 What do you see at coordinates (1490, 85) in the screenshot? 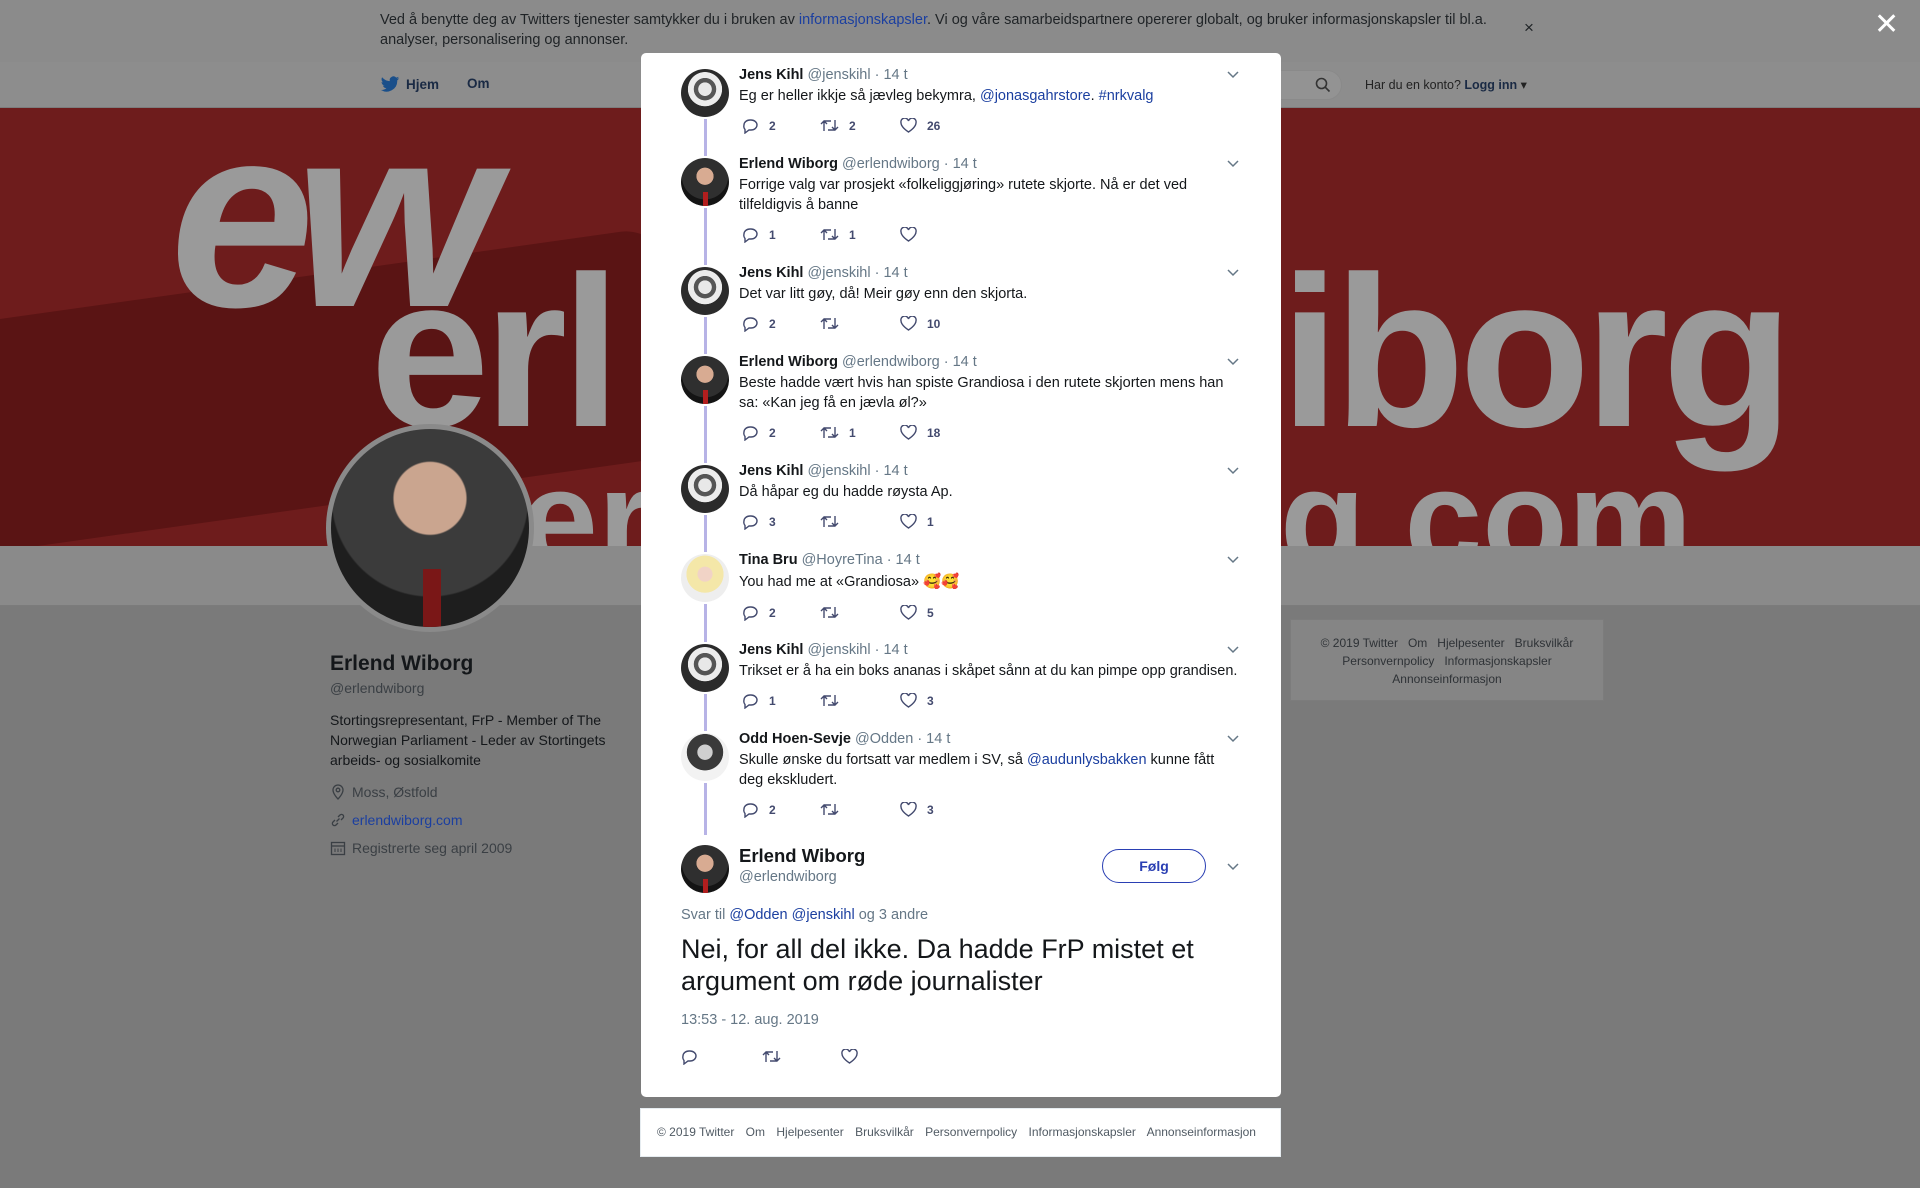
I see `login-link: Logg inn` at bounding box center [1490, 85].